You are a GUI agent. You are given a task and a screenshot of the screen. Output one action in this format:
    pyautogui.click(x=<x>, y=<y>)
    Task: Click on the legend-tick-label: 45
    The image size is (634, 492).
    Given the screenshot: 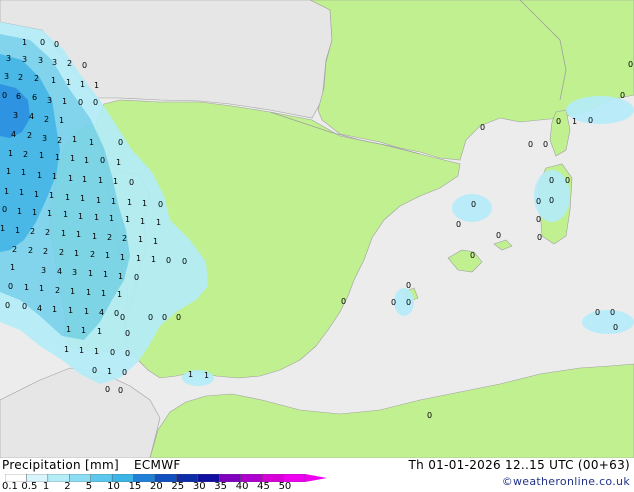 What is the action you would take?
    pyautogui.click(x=263, y=486)
    